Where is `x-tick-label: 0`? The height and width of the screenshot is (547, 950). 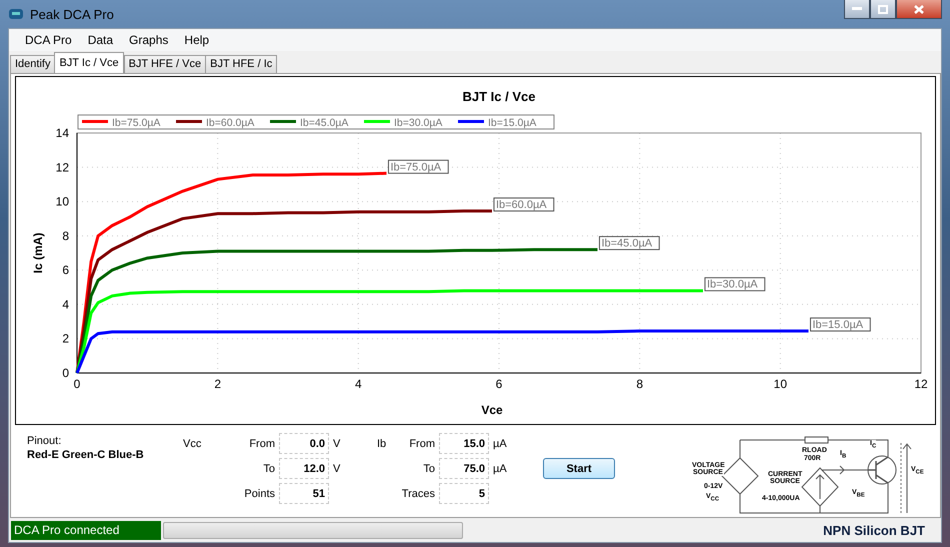 x-tick-label: 0 is located at coordinates (77, 384).